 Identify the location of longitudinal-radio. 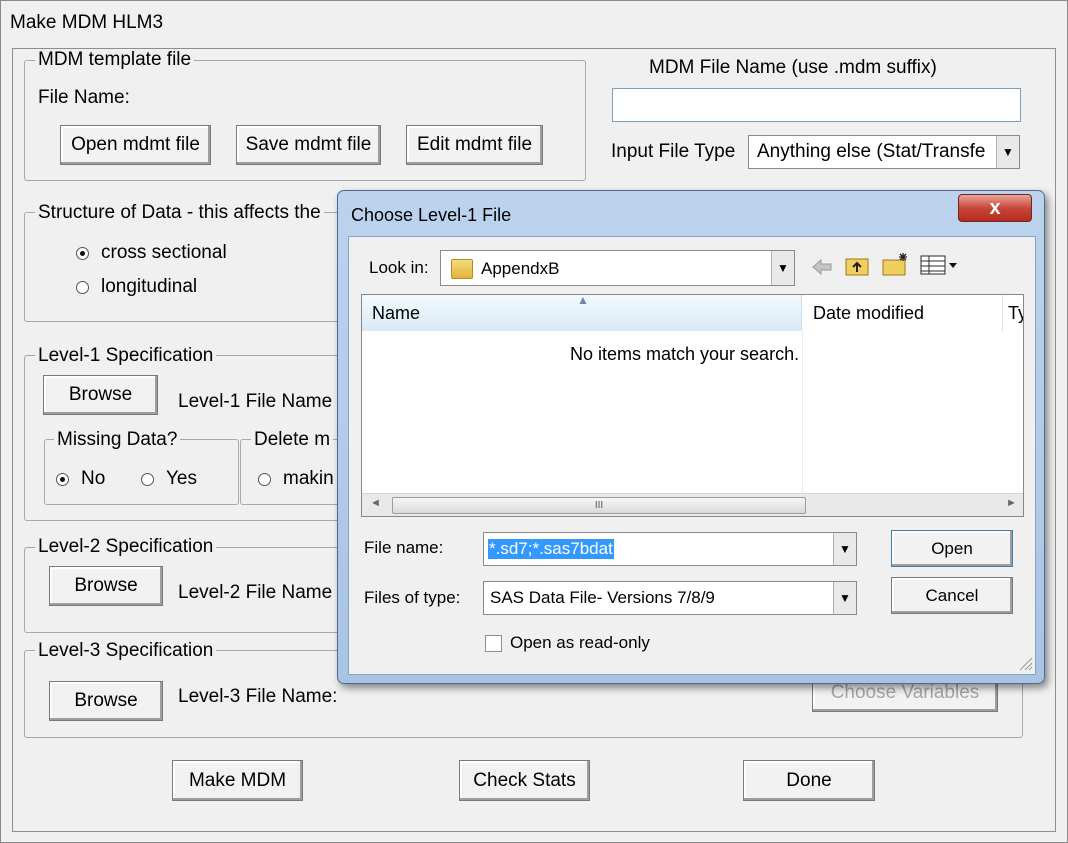
(82, 287).